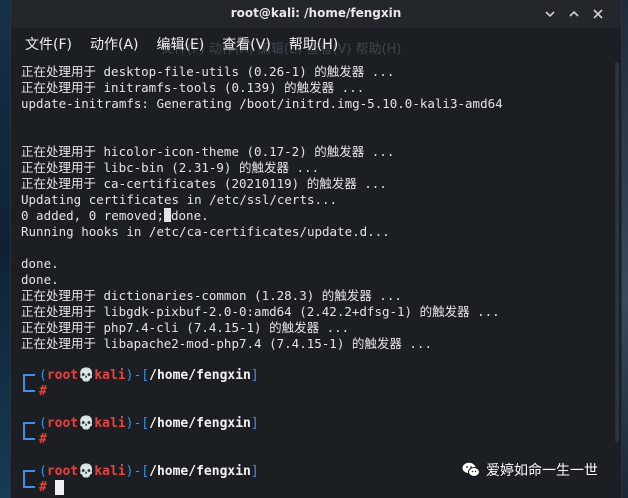 The width and height of the screenshot is (628, 498). I want to click on menu-help: 帮助(H), so click(313, 44).